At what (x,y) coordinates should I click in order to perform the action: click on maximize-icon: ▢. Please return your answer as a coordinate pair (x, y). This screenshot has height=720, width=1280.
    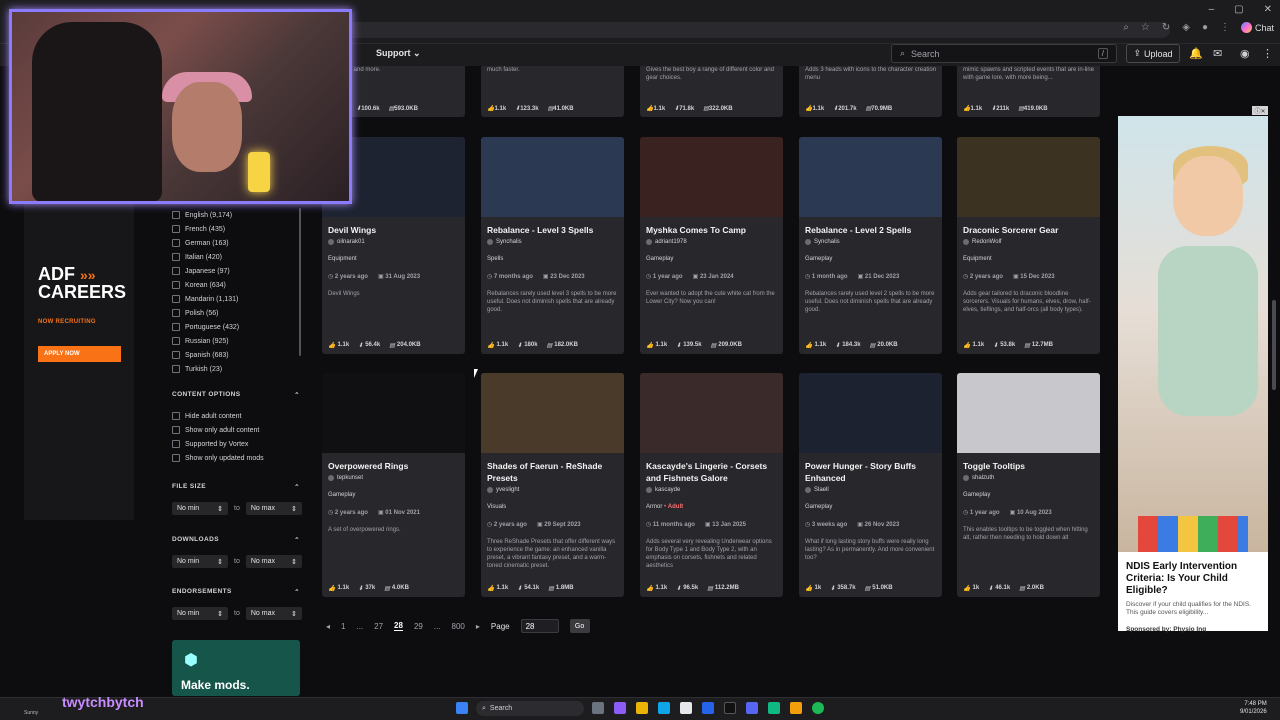
    Looking at the image, I should click on (1238, 9).